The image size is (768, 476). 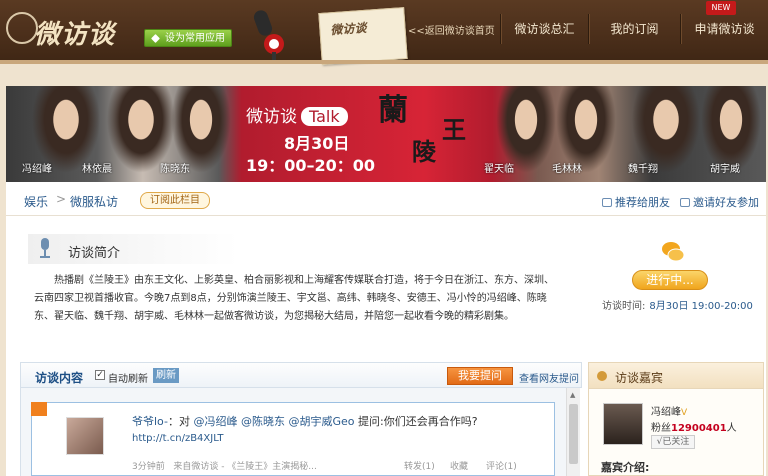 I want to click on recommend-icon, so click(x=607, y=202).